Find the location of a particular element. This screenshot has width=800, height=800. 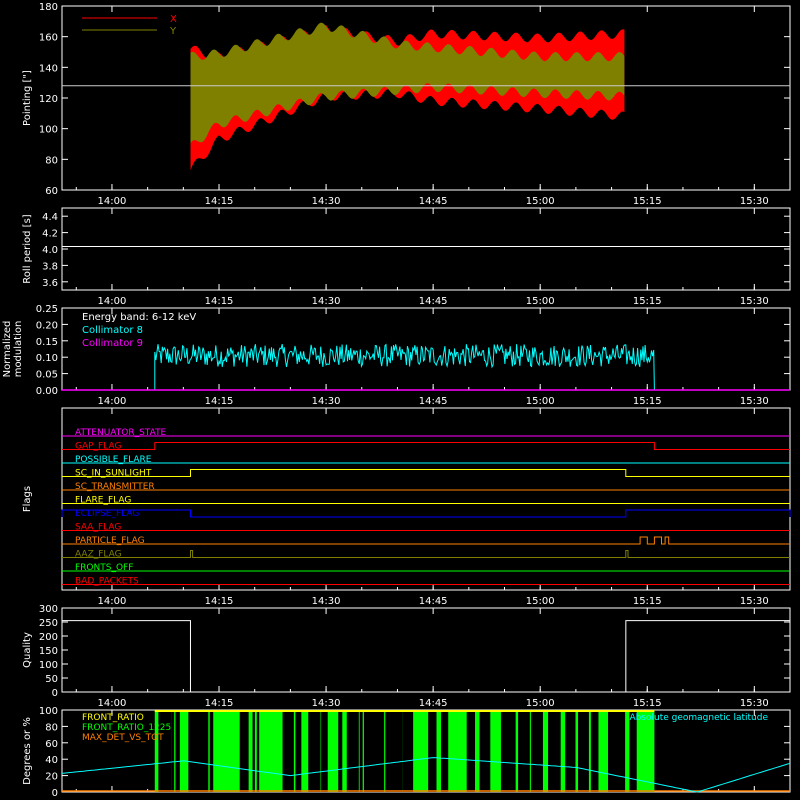

y-tick-label: 0.25 is located at coordinates (47, 309).